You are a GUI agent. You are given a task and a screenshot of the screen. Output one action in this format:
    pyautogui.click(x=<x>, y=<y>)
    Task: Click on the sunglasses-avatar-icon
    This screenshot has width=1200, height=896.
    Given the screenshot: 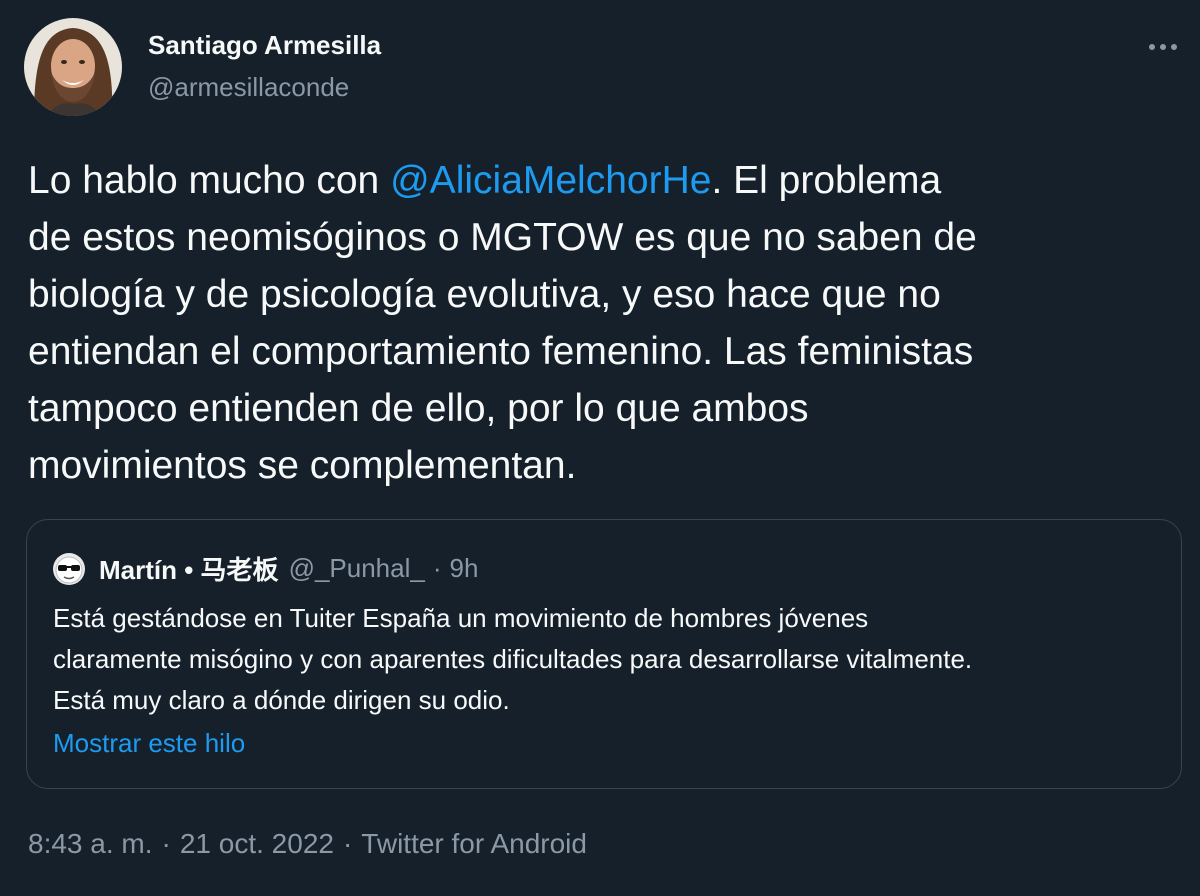 What is the action you would take?
    pyautogui.click(x=69, y=568)
    